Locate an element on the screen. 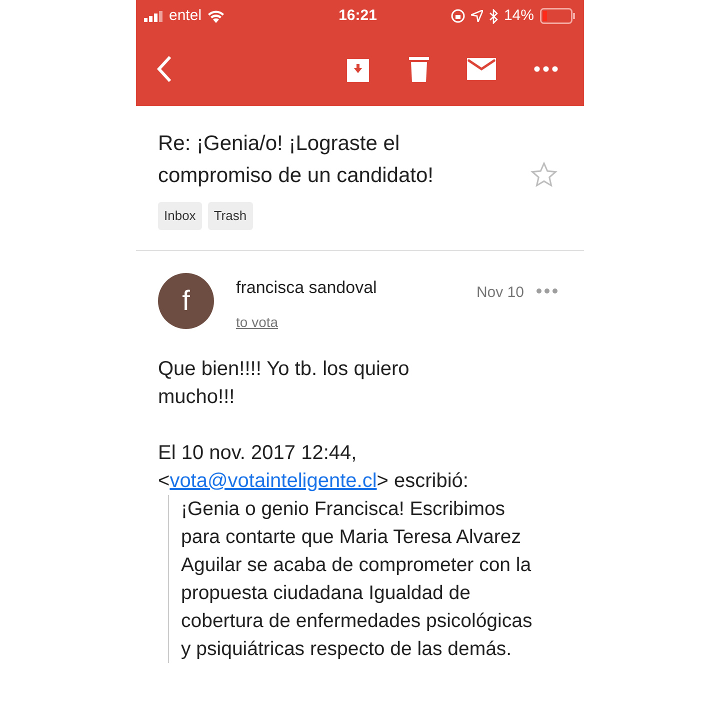 This screenshot has width=720, height=720. battery-icon is located at coordinates (558, 16).